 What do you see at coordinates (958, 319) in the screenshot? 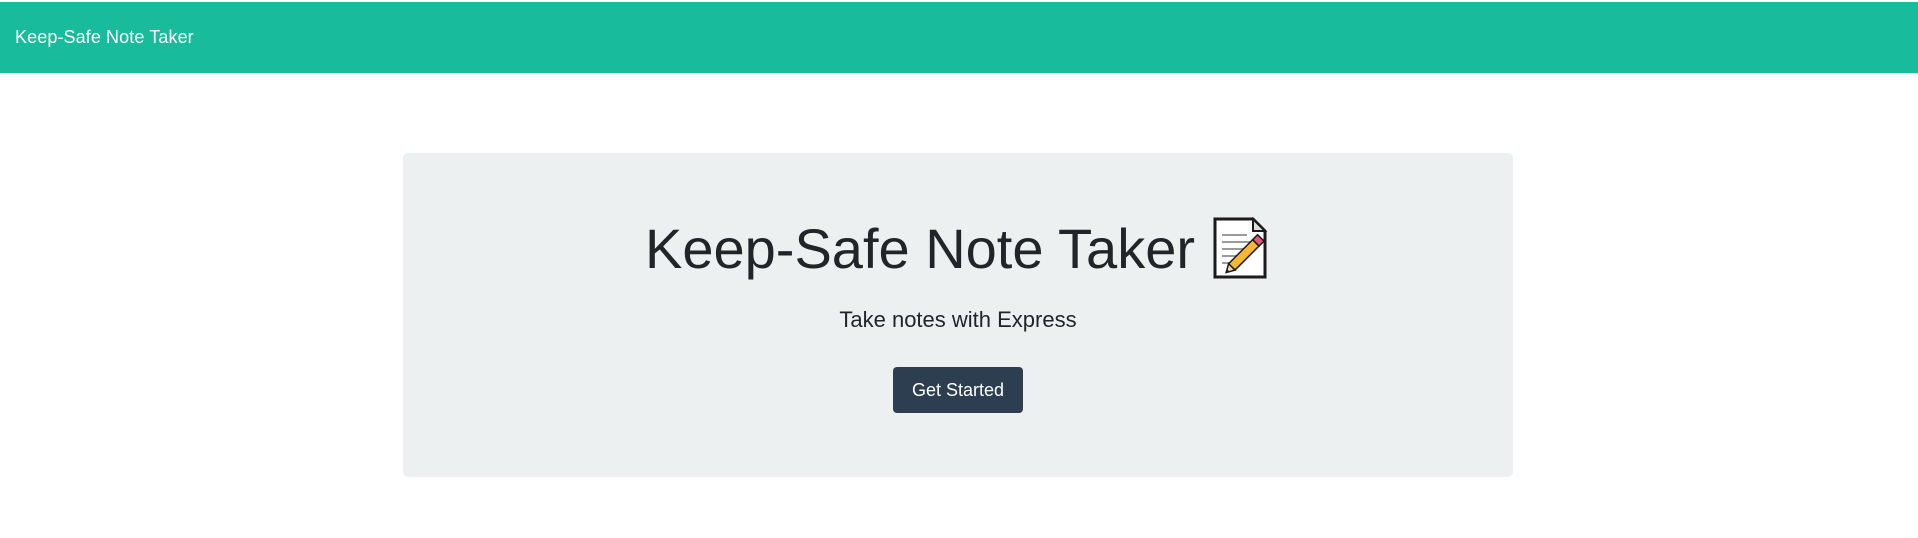
I see `hero-subtitle: Take notes with Express` at bounding box center [958, 319].